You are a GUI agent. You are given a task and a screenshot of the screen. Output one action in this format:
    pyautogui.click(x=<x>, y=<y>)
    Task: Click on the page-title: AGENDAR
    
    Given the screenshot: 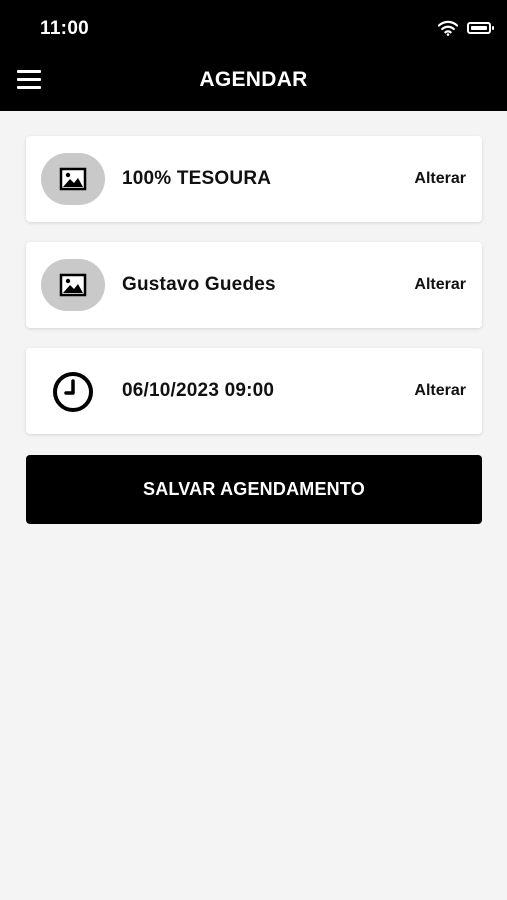 What is the action you would take?
    pyautogui.click(x=253, y=79)
    